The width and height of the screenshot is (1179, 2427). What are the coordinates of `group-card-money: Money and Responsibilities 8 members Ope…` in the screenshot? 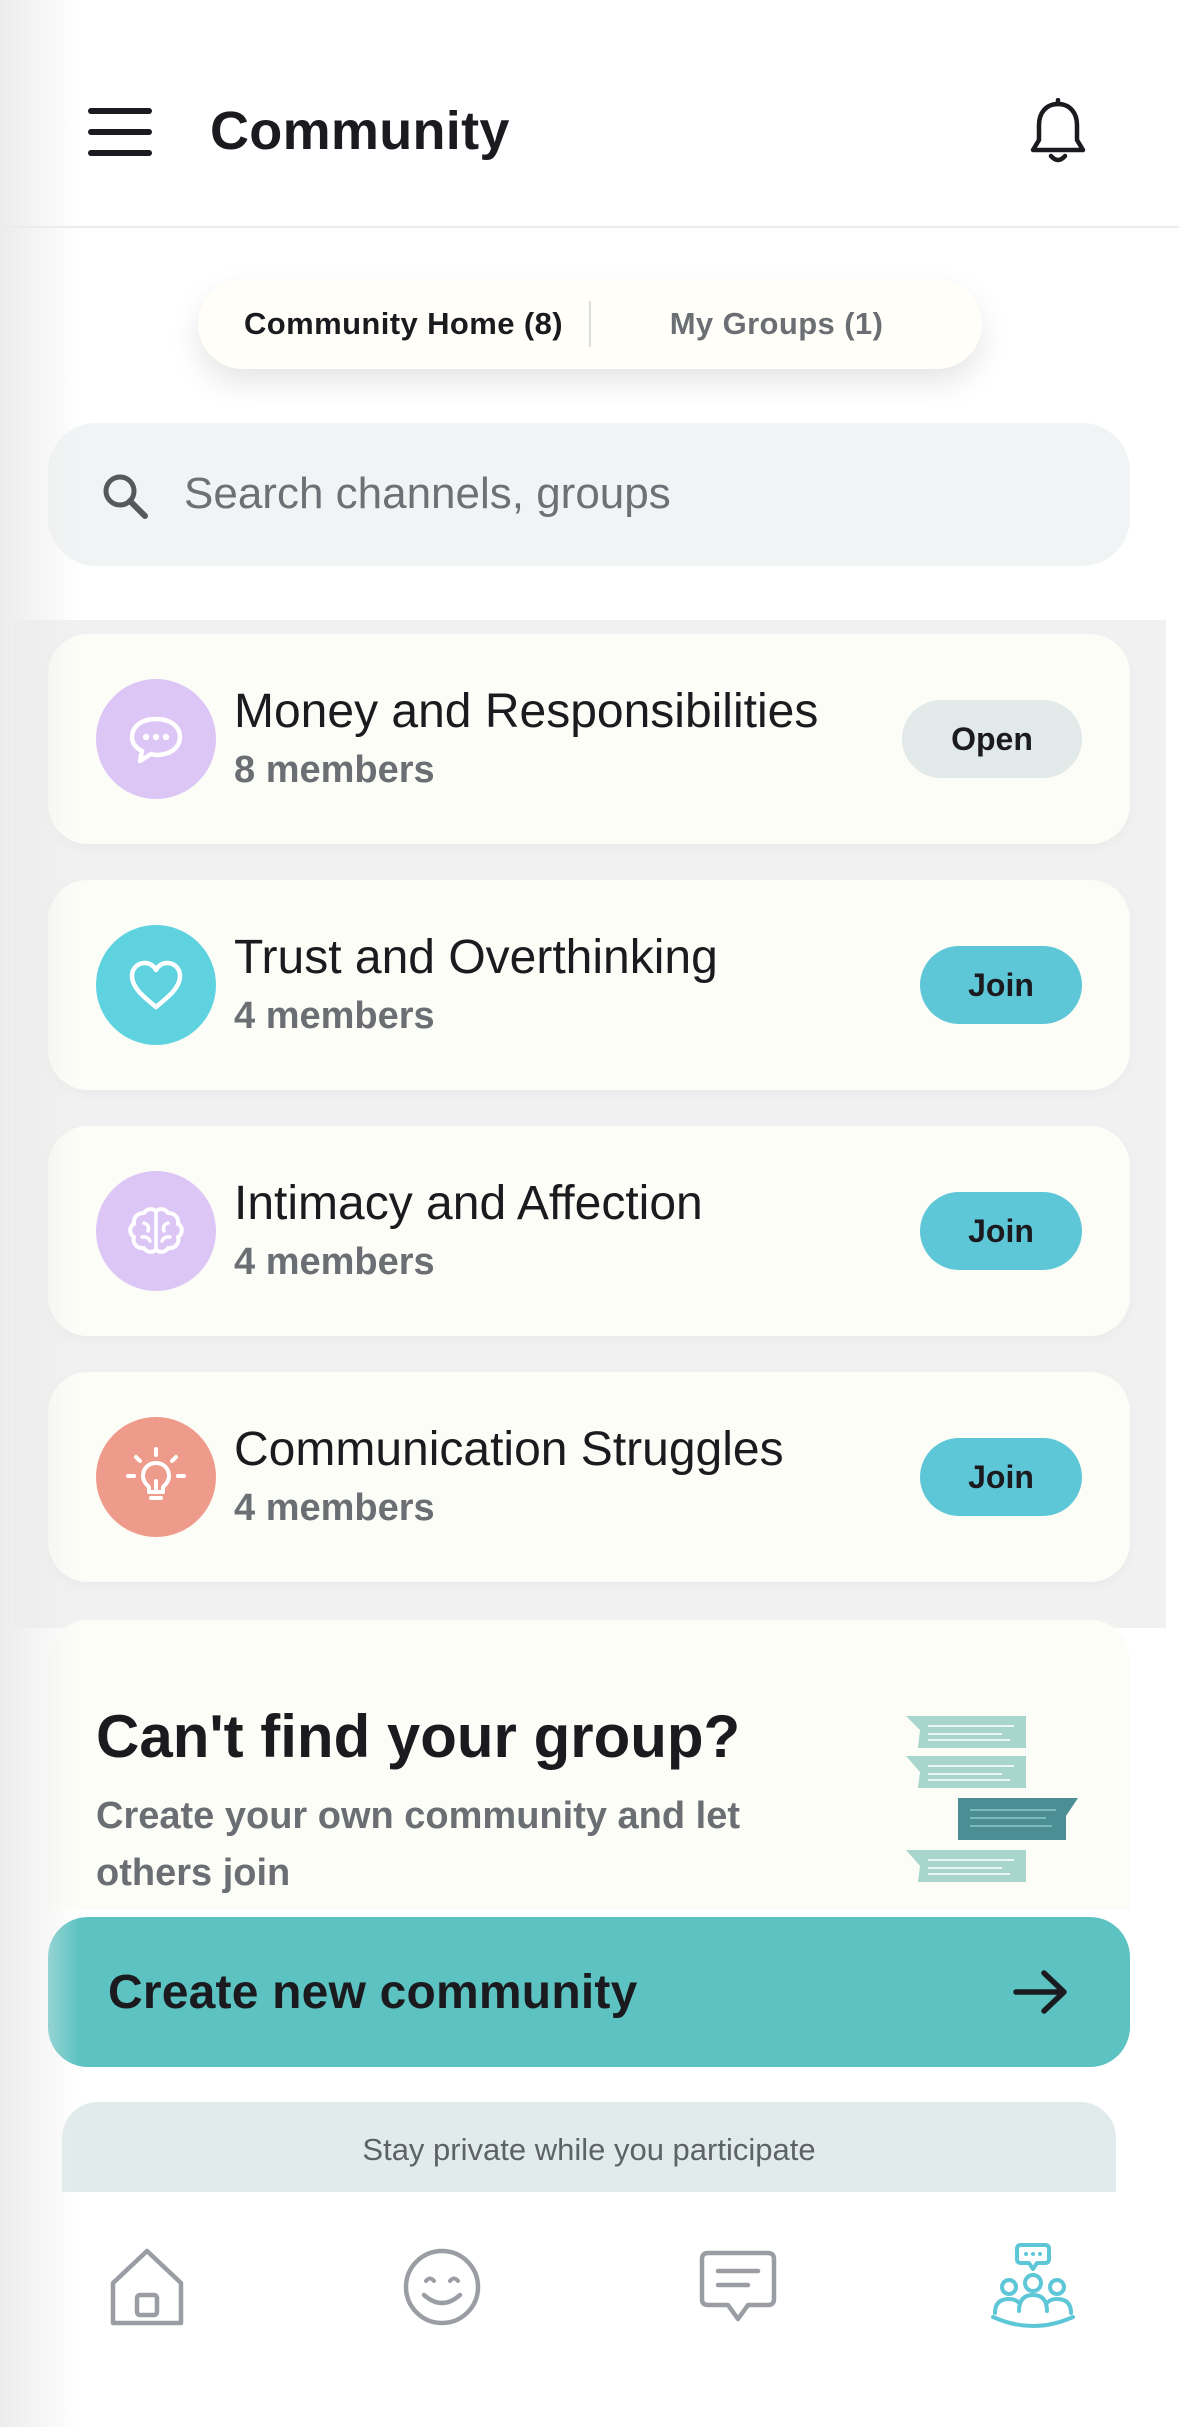 It's located at (589, 739).